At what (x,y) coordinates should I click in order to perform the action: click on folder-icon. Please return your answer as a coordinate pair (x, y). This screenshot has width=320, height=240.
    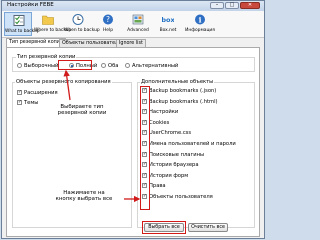
    Looking at the image, I should click on (48, 20).